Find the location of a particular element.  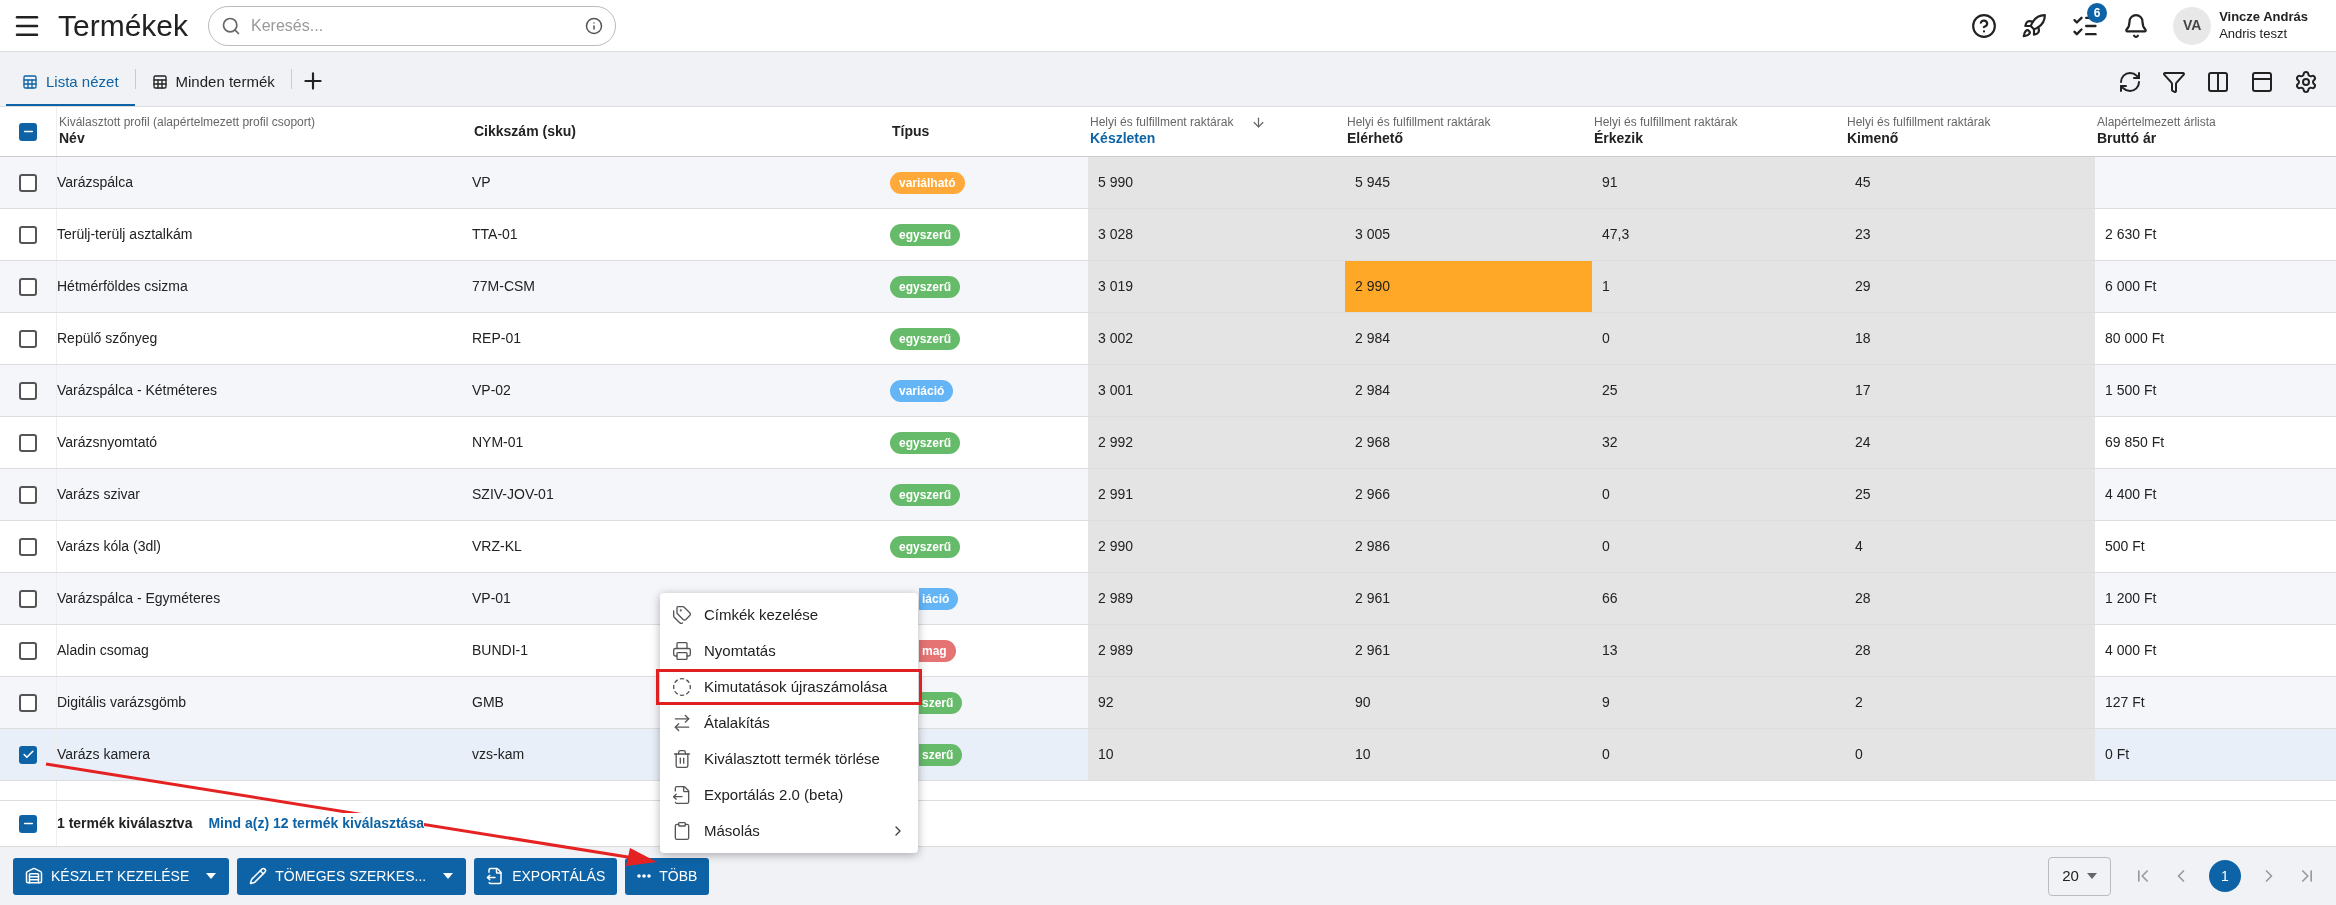

refresh-icon is located at coordinates (2130, 82).